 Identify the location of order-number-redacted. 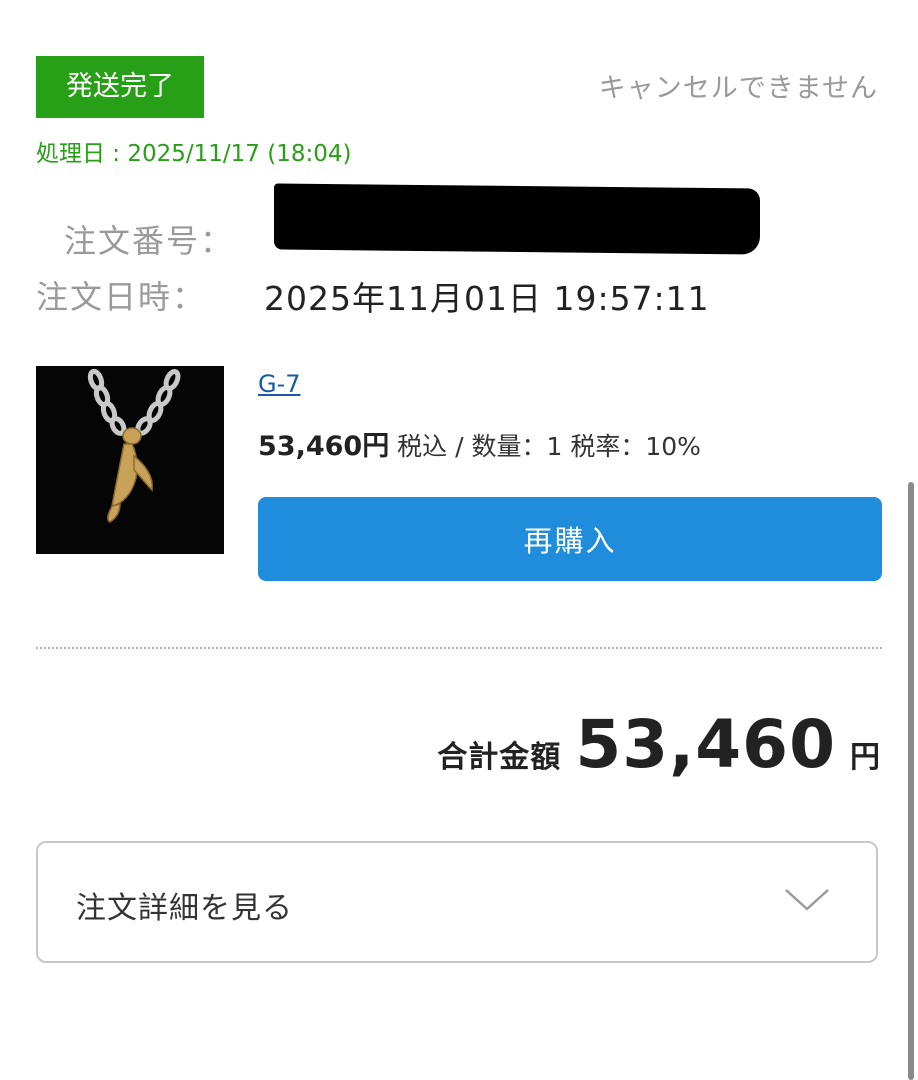
(517, 219).